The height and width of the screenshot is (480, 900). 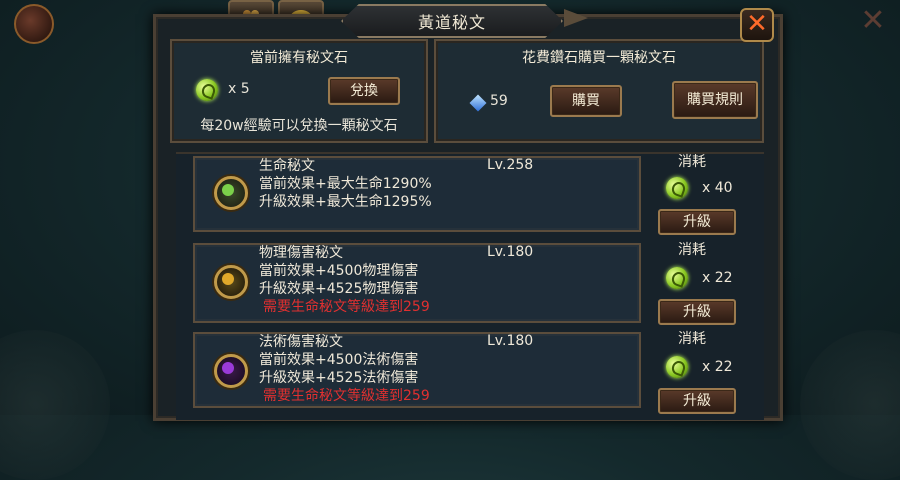 What do you see at coordinates (873, 20) in the screenshot?
I see `background-close-icon: ✕` at bounding box center [873, 20].